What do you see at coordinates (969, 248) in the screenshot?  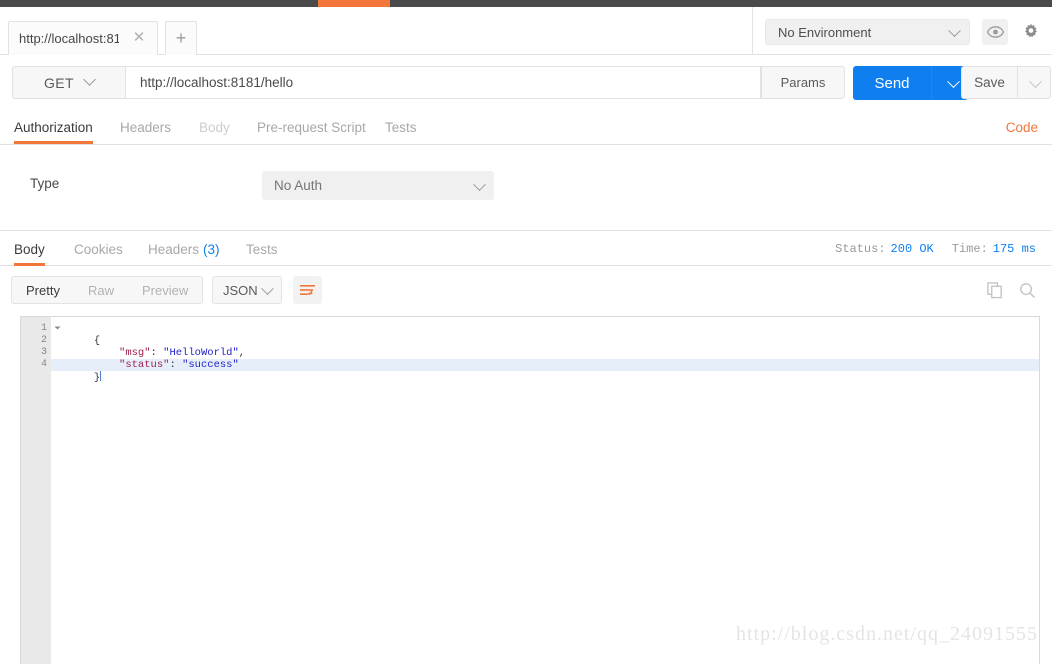 I see `time-label: Time:` at bounding box center [969, 248].